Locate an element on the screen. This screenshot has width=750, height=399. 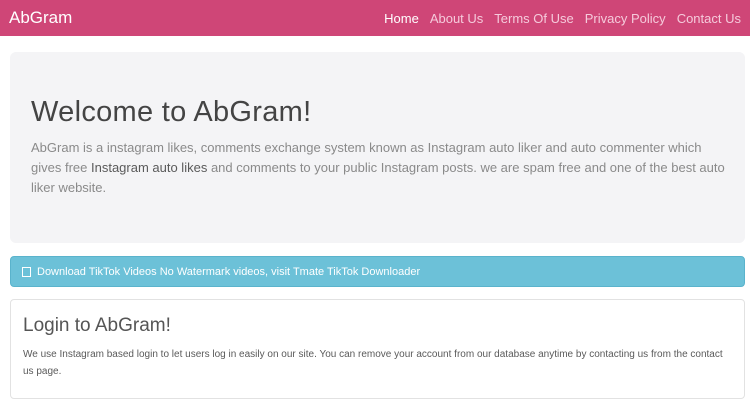
brand-logo: AbGram is located at coordinates (40, 18).